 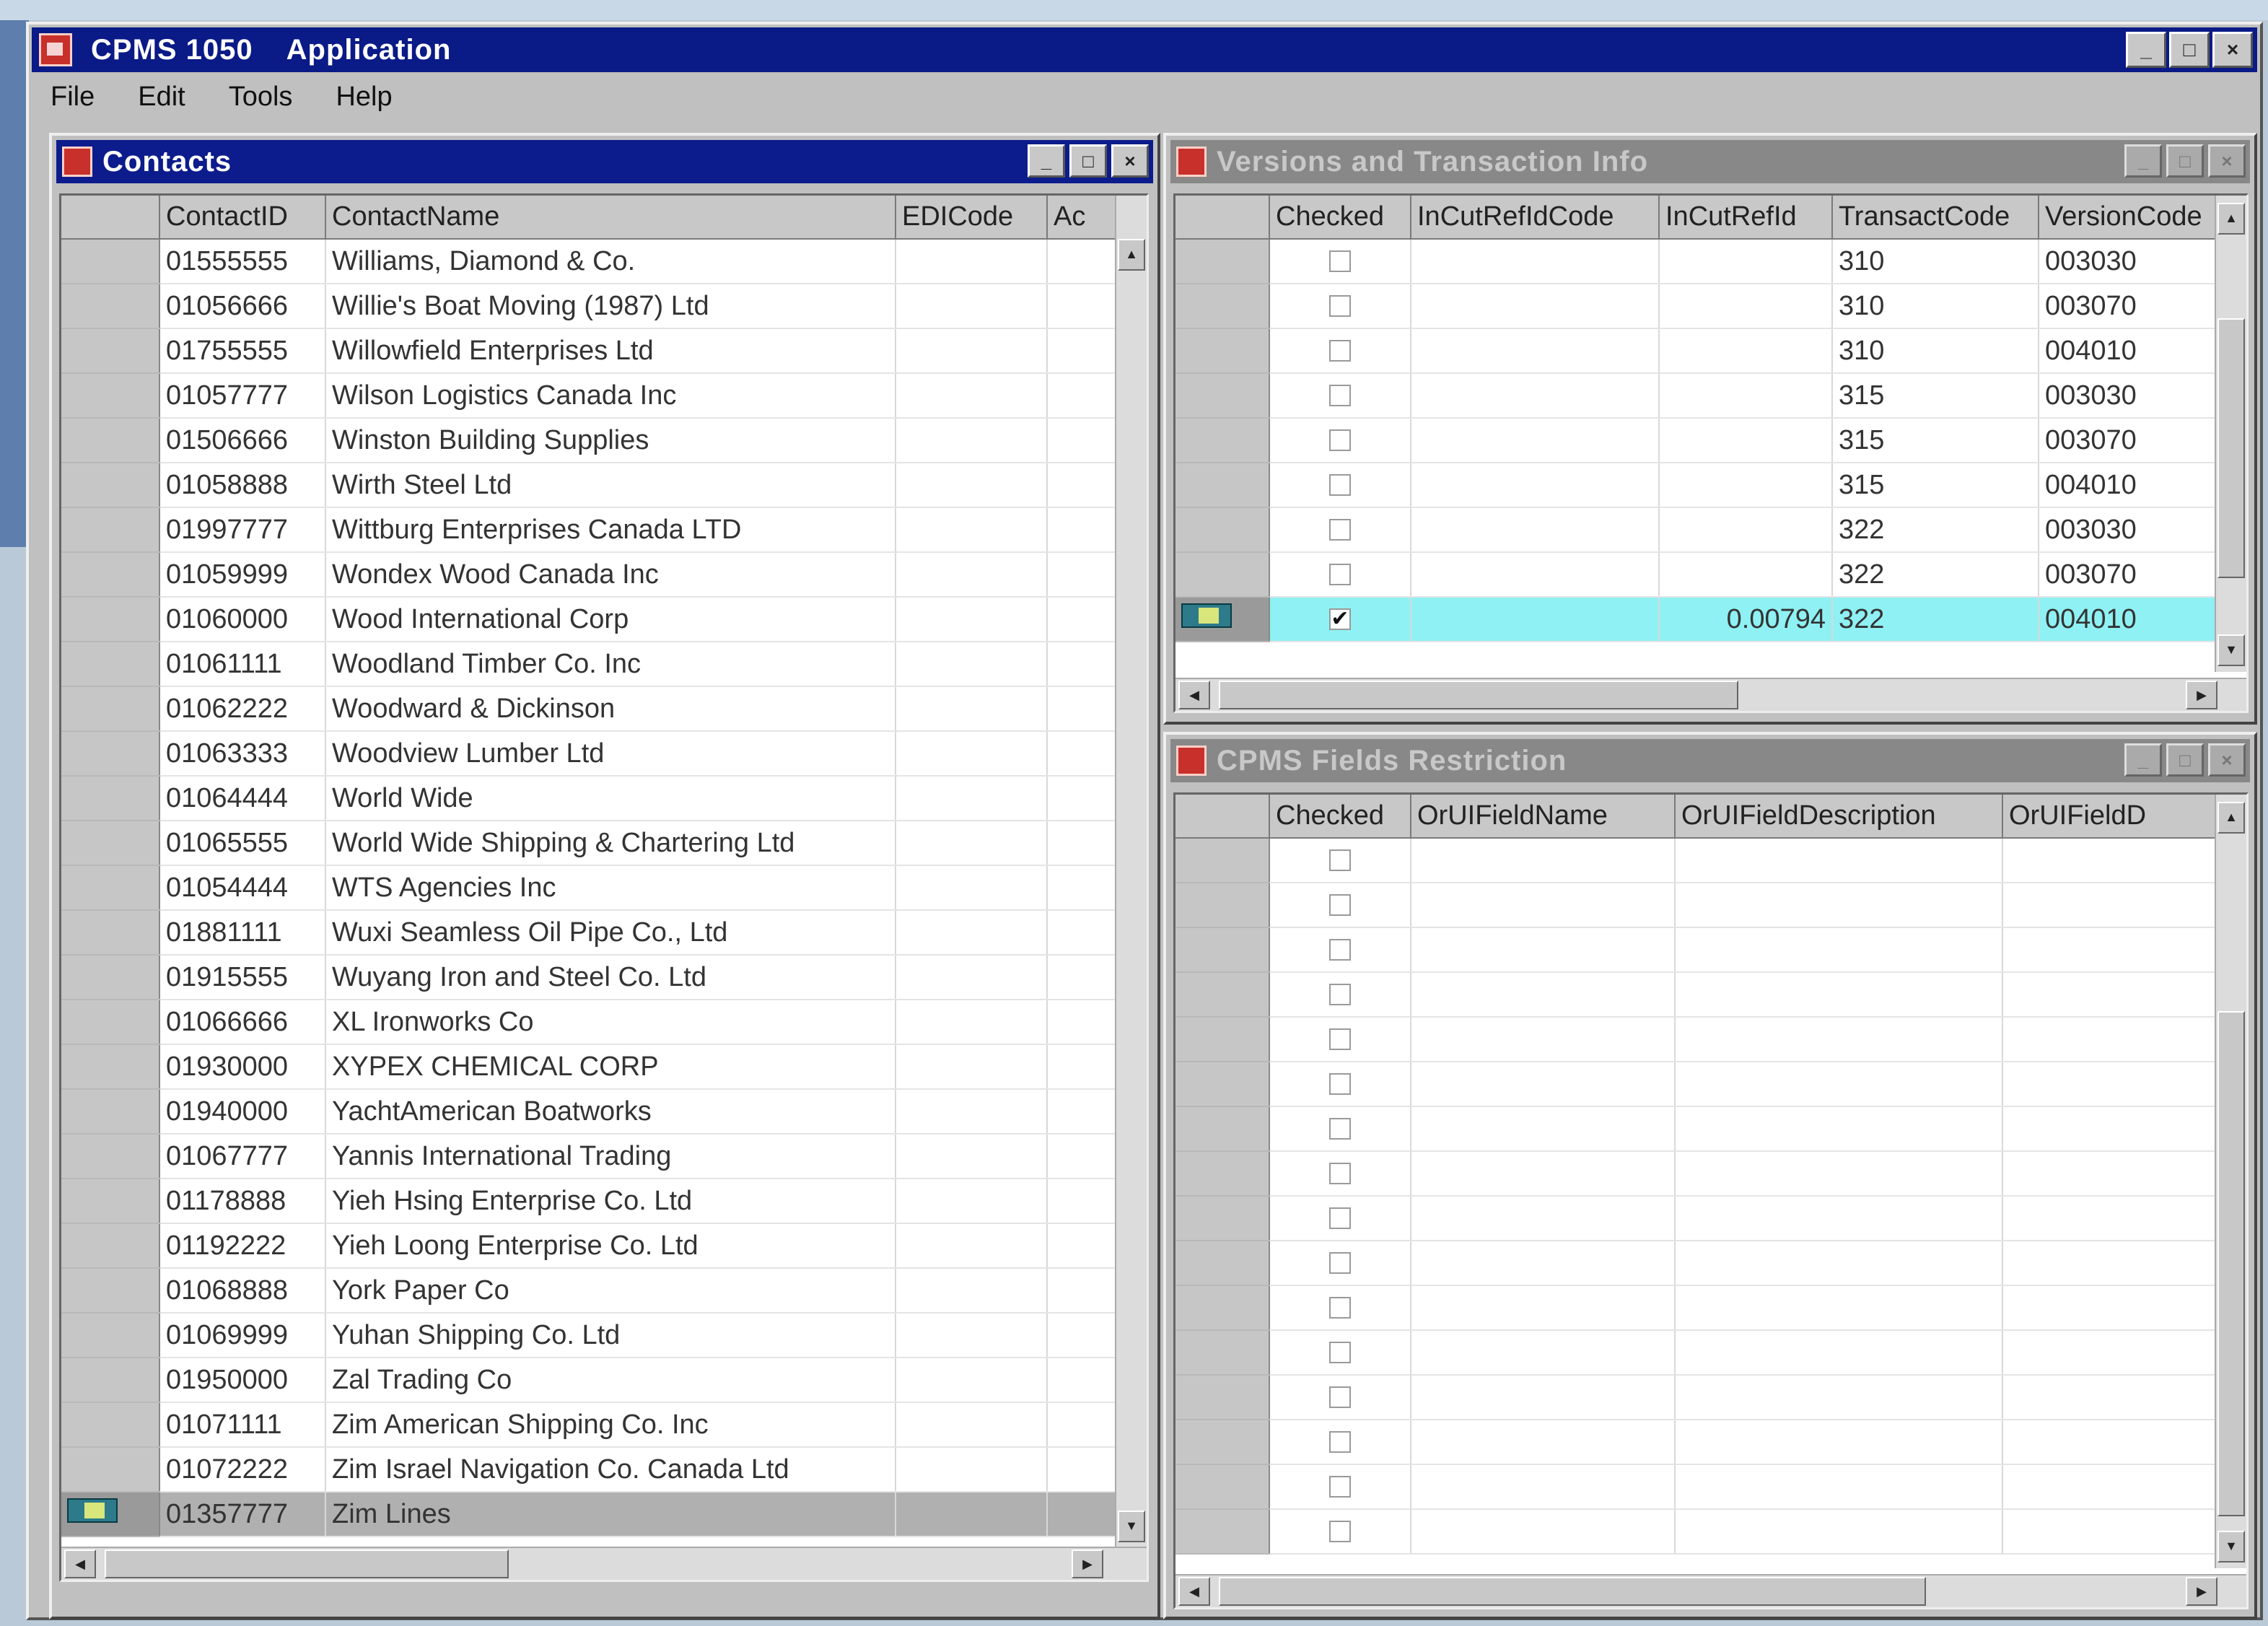 What do you see at coordinates (2111, 817) in the screenshot?
I see `column-header-fieldd: OrUIFieldD` at bounding box center [2111, 817].